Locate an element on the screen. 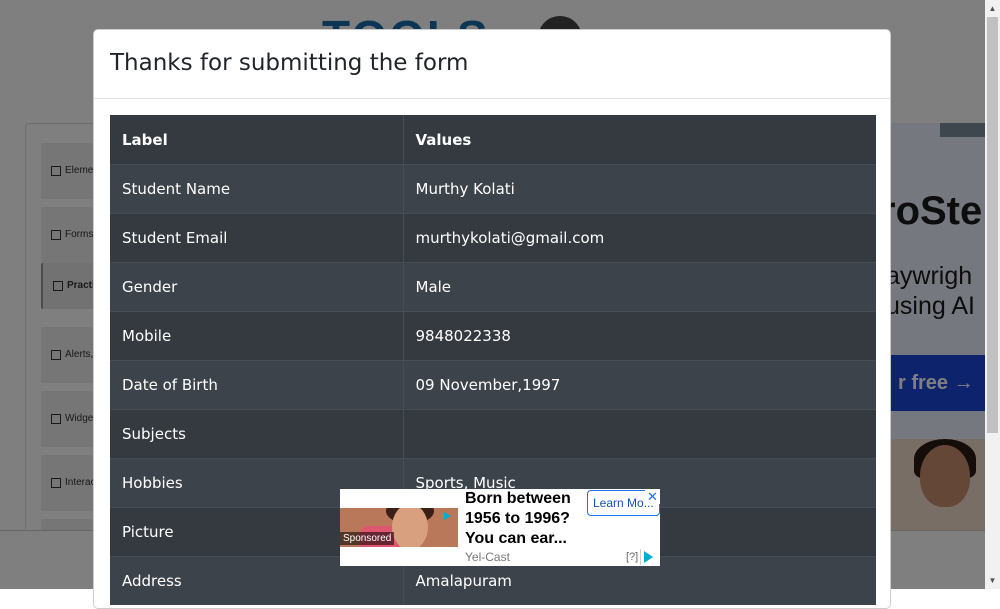 Image resolution: width=1000 pixels, height=609 pixels. close-icon: ✕ is located at coordinates (652, 496).